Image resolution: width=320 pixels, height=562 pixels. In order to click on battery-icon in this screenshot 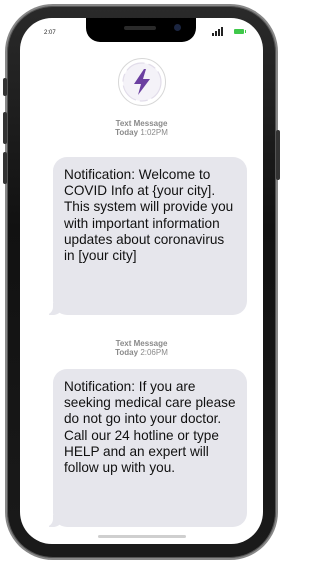, I will do `click(240, 31)`.